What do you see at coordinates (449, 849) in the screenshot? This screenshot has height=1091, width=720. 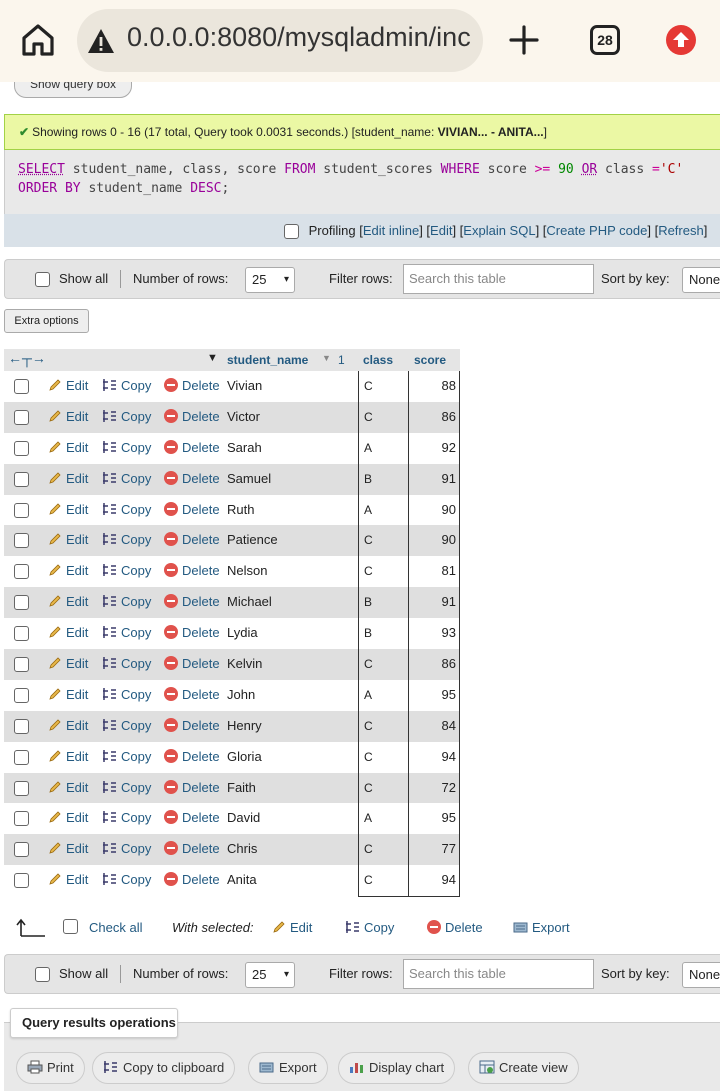 I see `cell-score: 77` at bounding box center [449, 849].